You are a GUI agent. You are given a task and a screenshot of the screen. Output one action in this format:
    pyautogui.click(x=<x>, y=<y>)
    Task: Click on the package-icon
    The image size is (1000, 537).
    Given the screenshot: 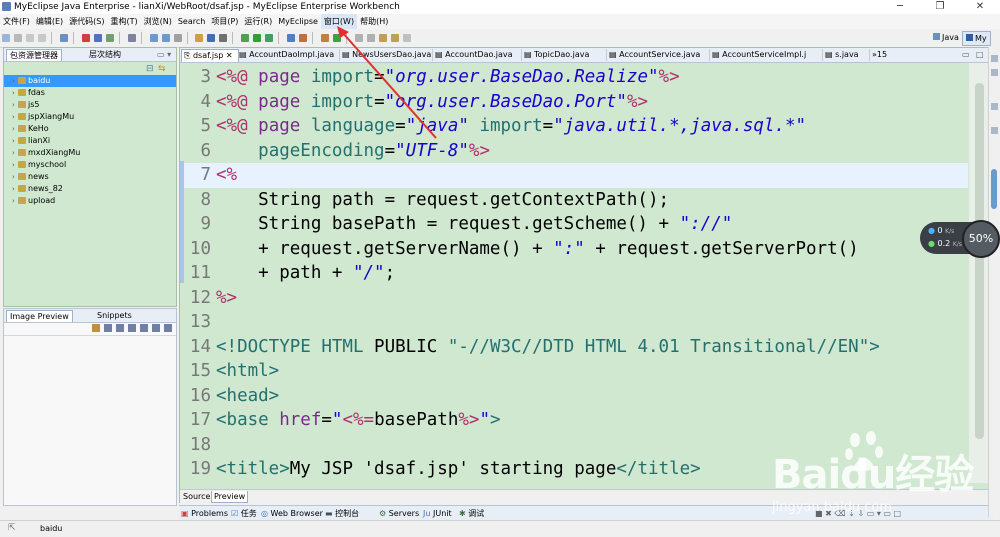 What is the action you would take?
    pyautogui.click(x=199, y=38)
    